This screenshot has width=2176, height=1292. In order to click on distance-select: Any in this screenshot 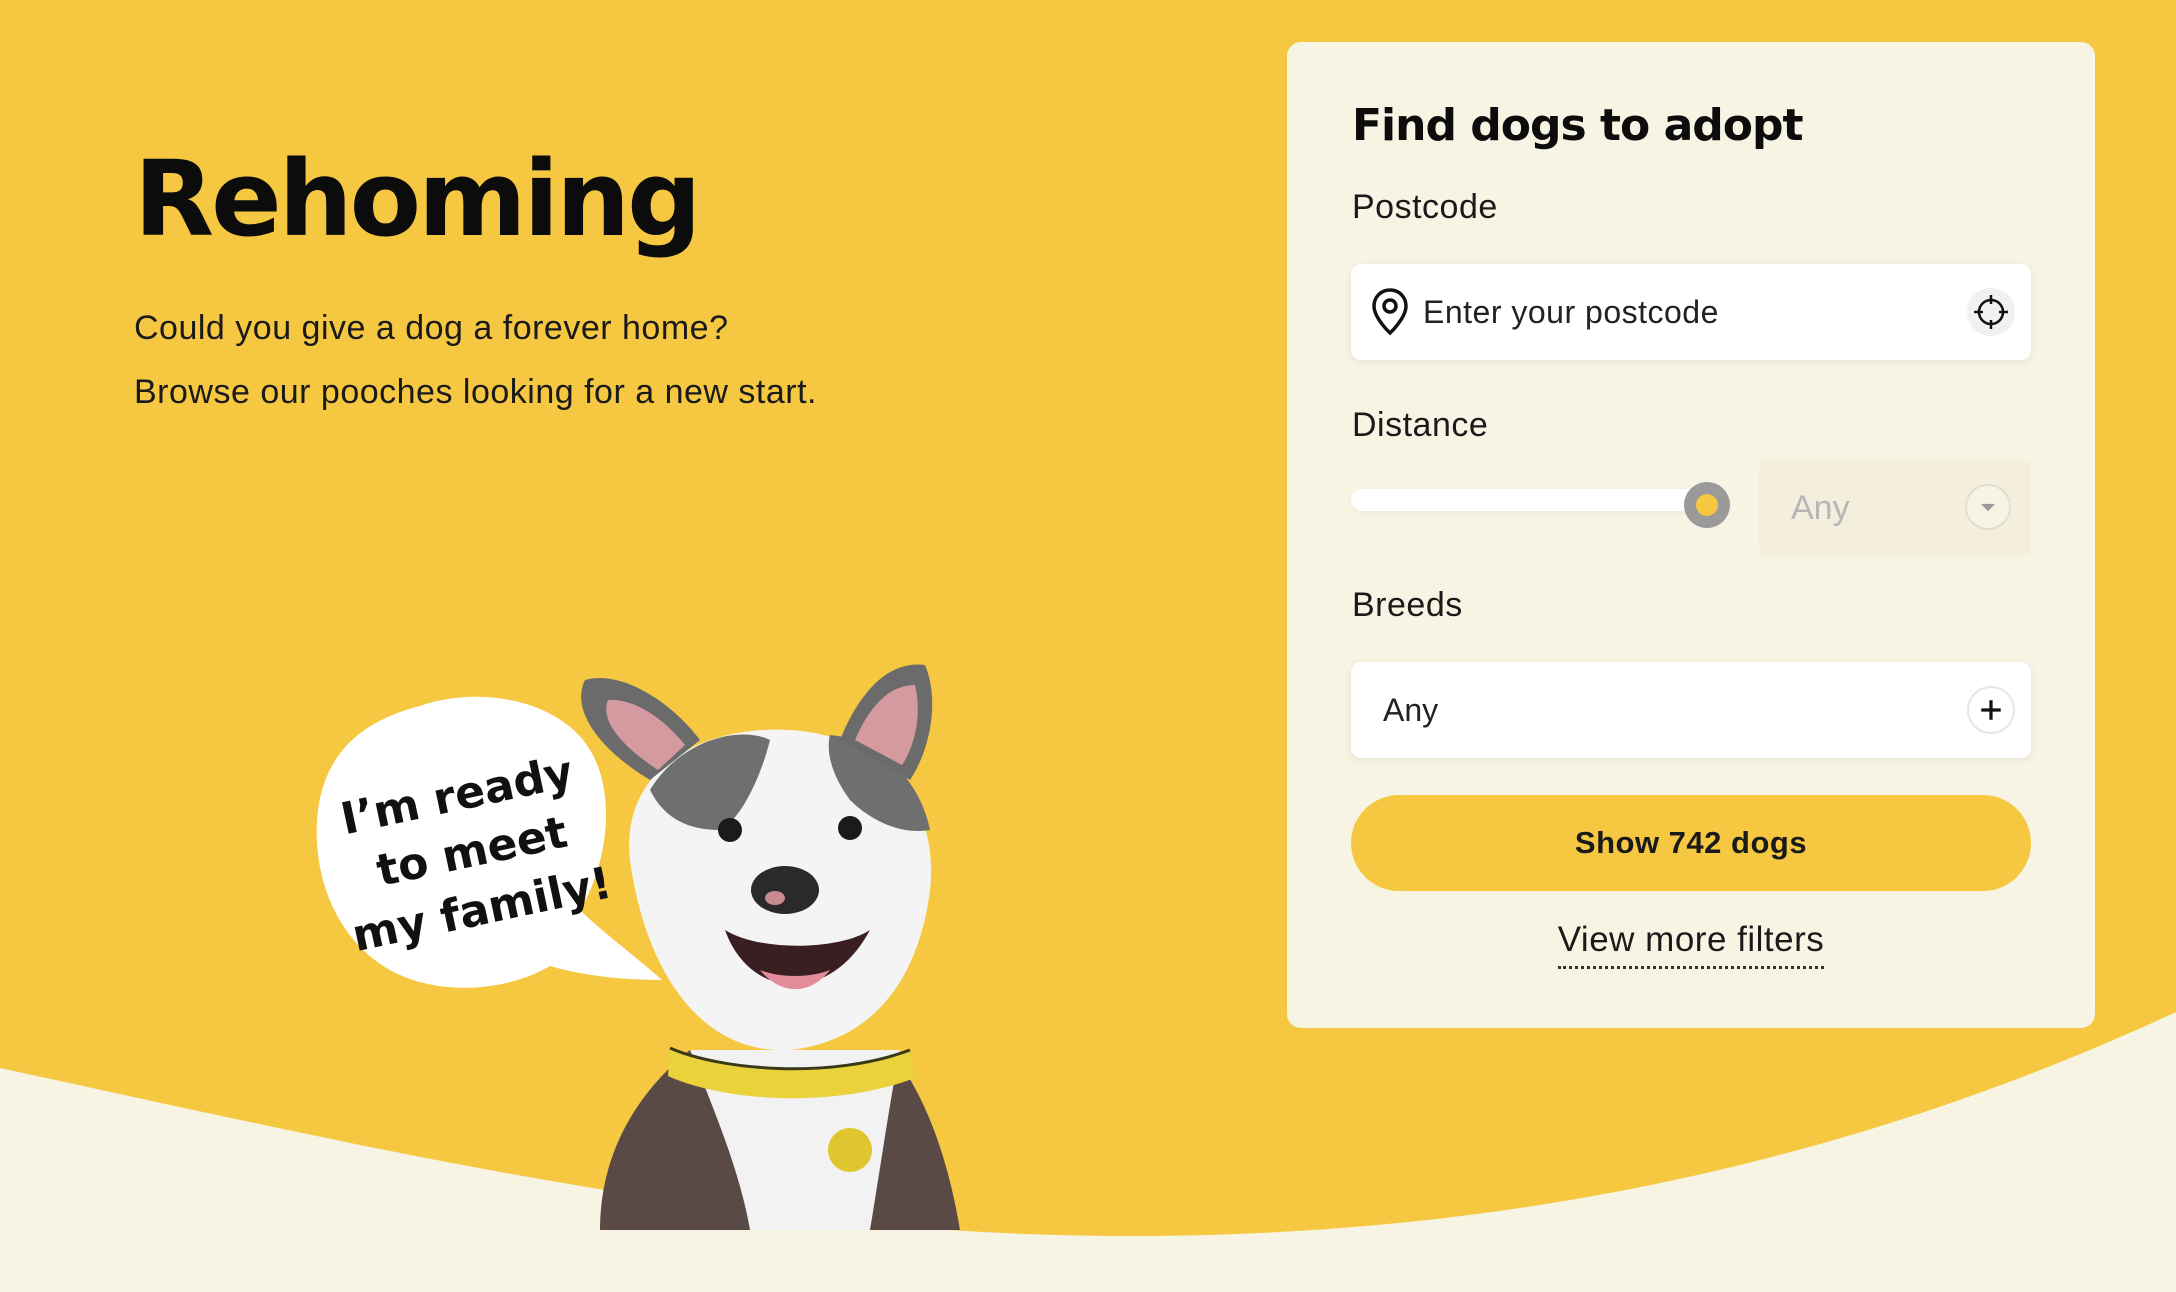, I will do `click(1895, 508)`.